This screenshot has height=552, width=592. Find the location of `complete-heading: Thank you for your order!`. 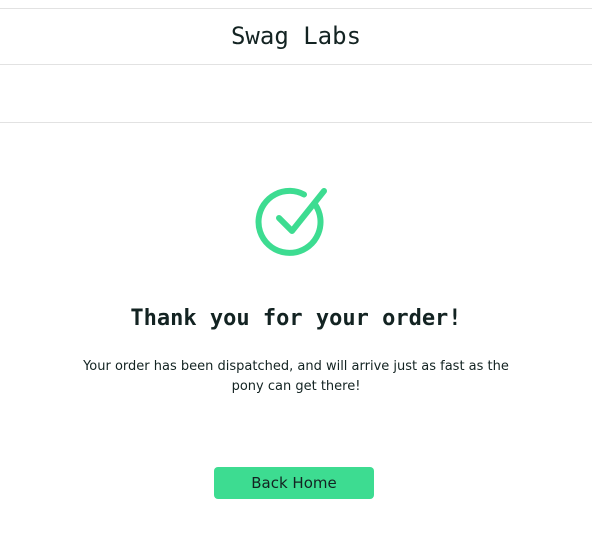

complete-heading: Thank you for your order! is located at coordinates (296, 318).